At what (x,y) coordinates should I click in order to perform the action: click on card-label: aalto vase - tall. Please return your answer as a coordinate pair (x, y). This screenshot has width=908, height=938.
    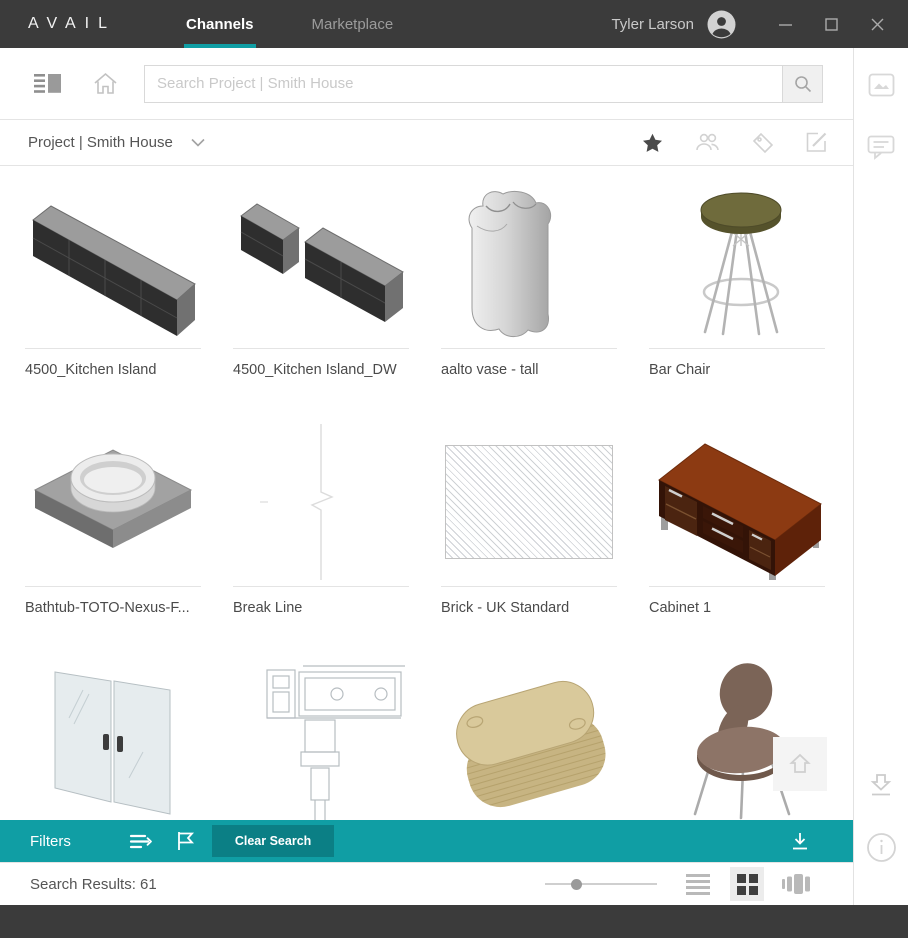
    Looking at the image, I should click on (490, 370).